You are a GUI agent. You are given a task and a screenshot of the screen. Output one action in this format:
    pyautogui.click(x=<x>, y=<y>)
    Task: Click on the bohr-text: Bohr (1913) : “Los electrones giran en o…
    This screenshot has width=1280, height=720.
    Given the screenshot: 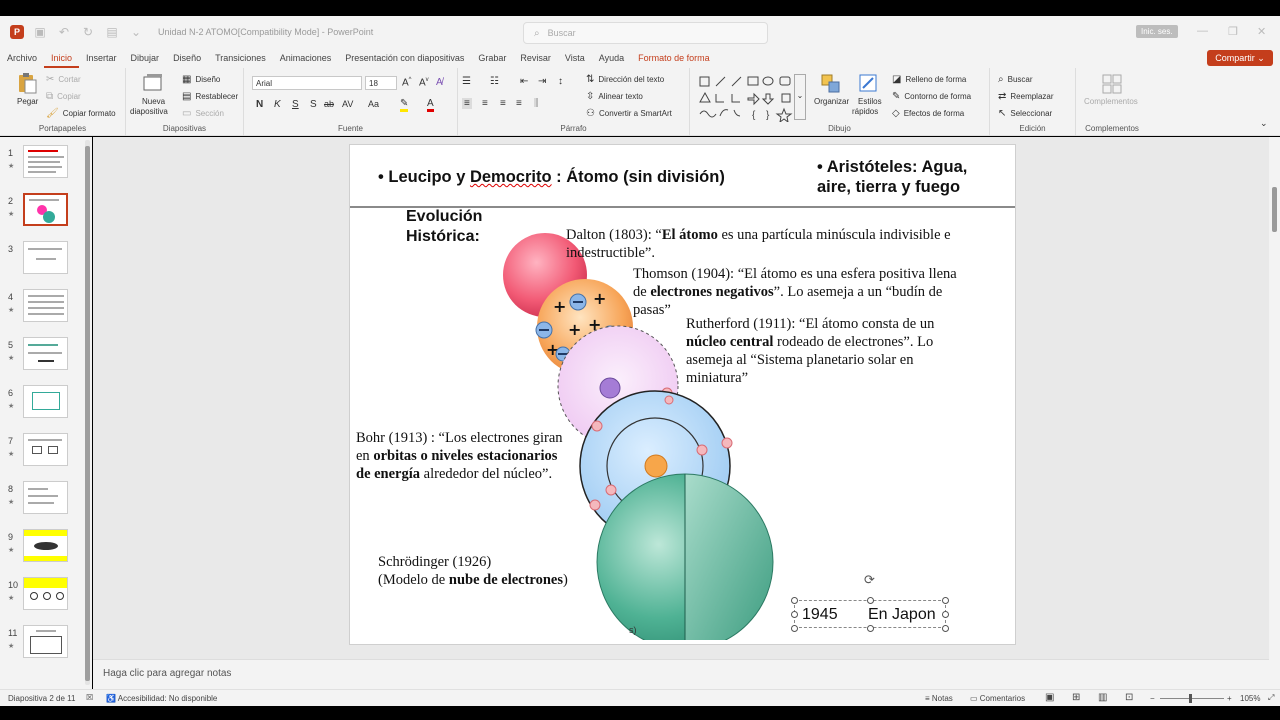 What is the action you would take?
    pyautogui.click(x=471, y=456)
    